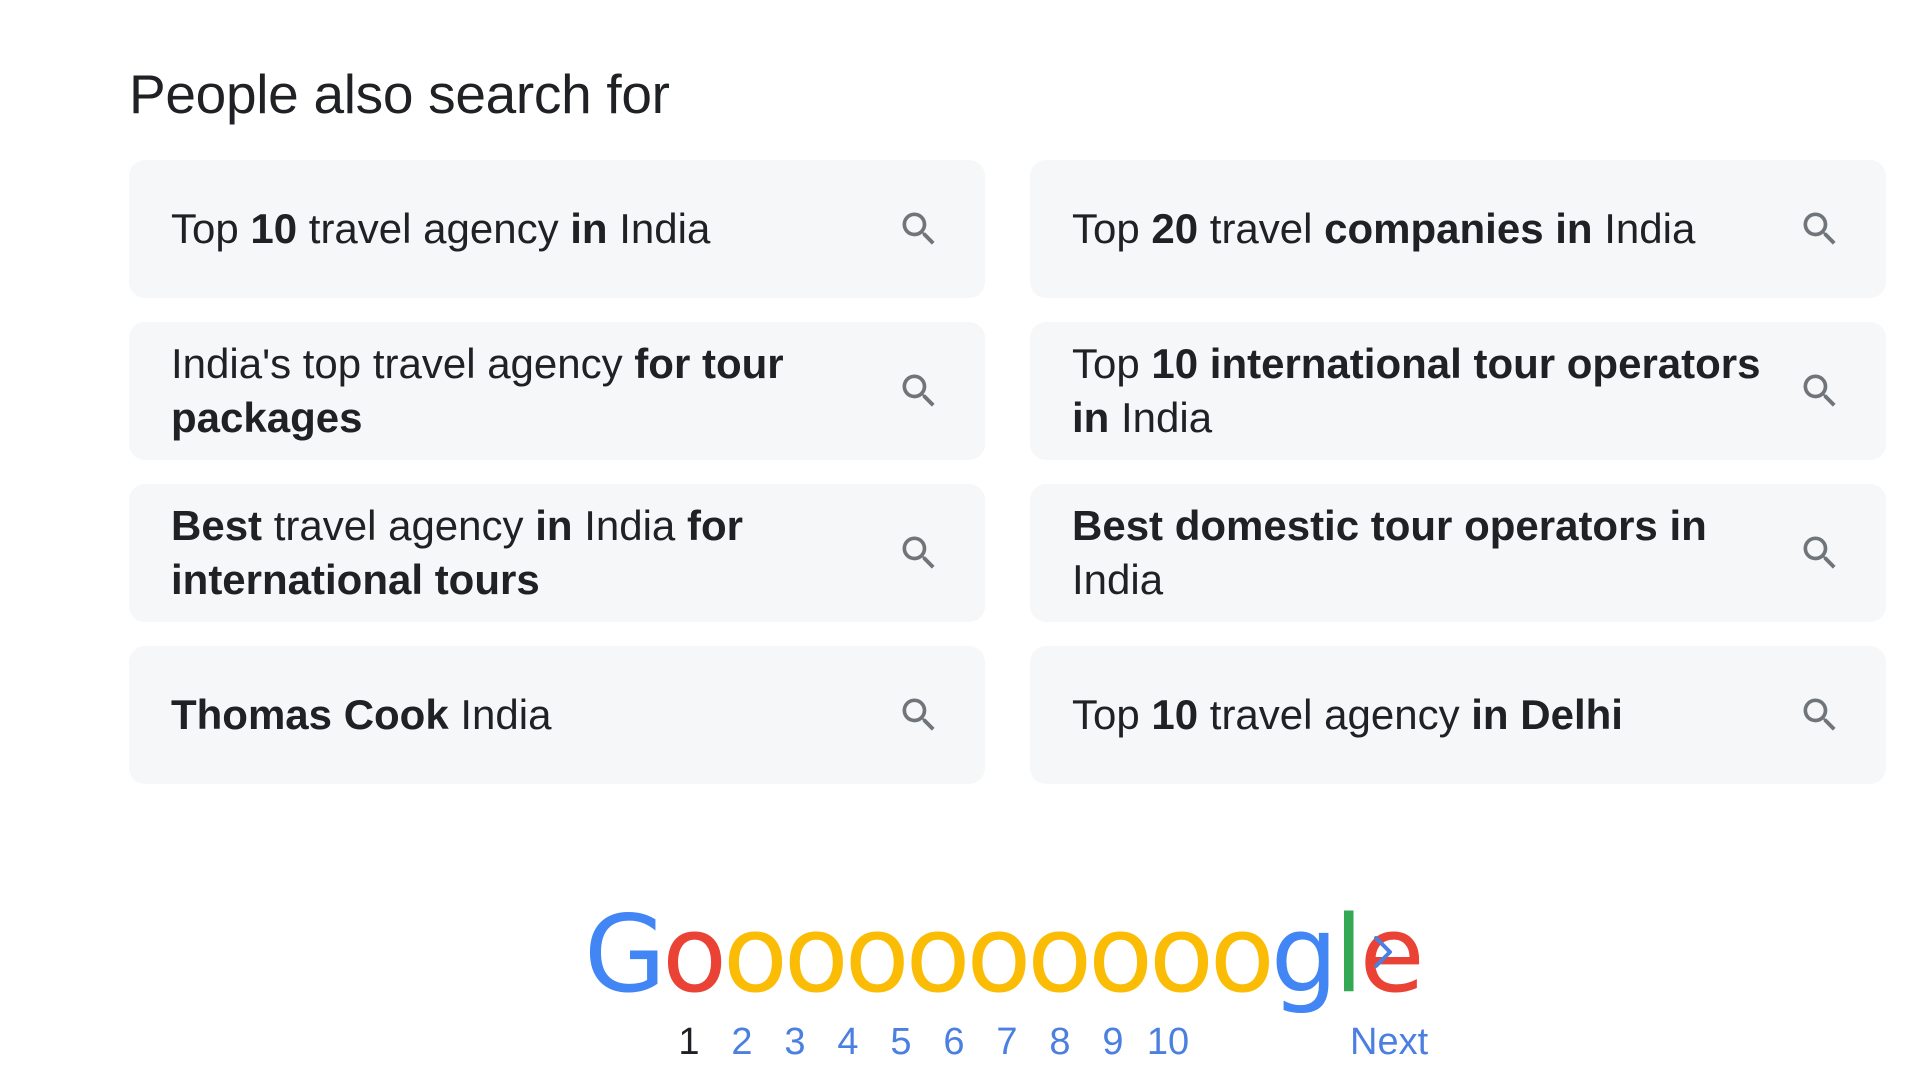 The height and width of the screenshot is (1080, 1920). I want to click on suggestion-text: Top 10 travel agency in India, so click(440, 229).